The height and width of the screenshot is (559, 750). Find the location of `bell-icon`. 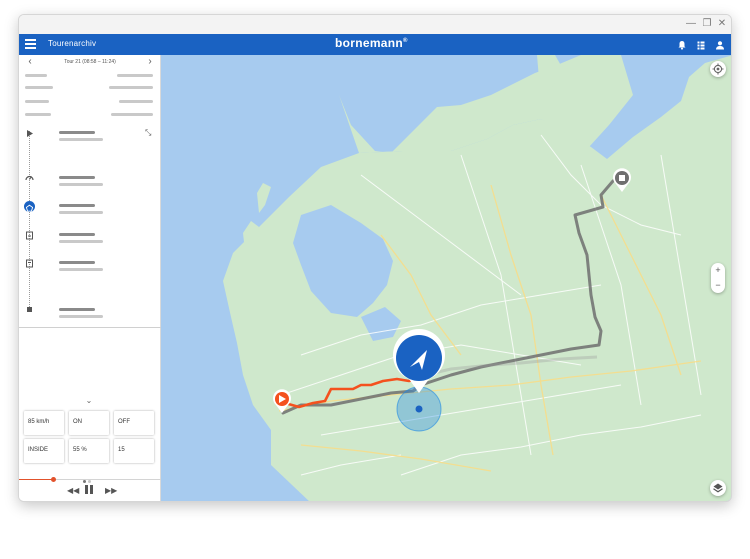

bell-icon is located at coordinates (682, 45).